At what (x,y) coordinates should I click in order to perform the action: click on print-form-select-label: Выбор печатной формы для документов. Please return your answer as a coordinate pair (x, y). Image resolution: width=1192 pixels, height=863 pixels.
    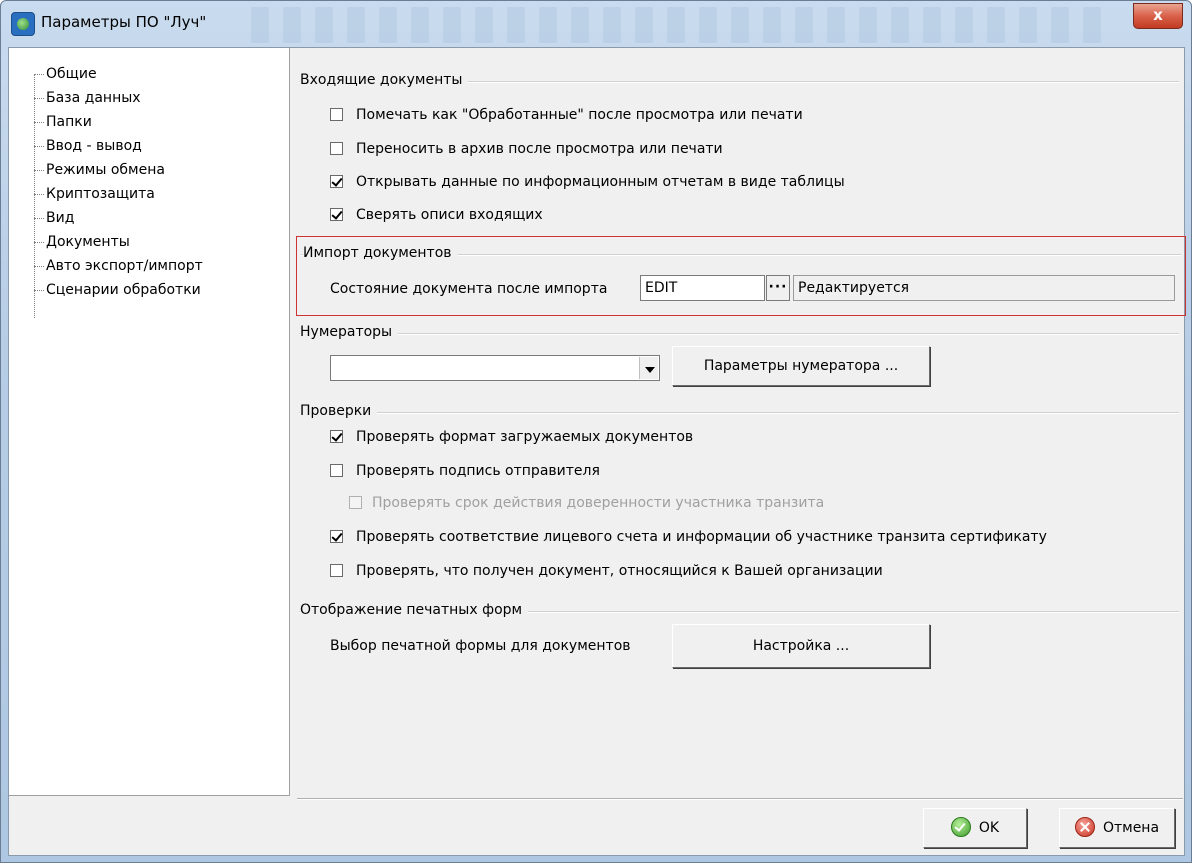
    Looking at the image, I should click on (480, 646).